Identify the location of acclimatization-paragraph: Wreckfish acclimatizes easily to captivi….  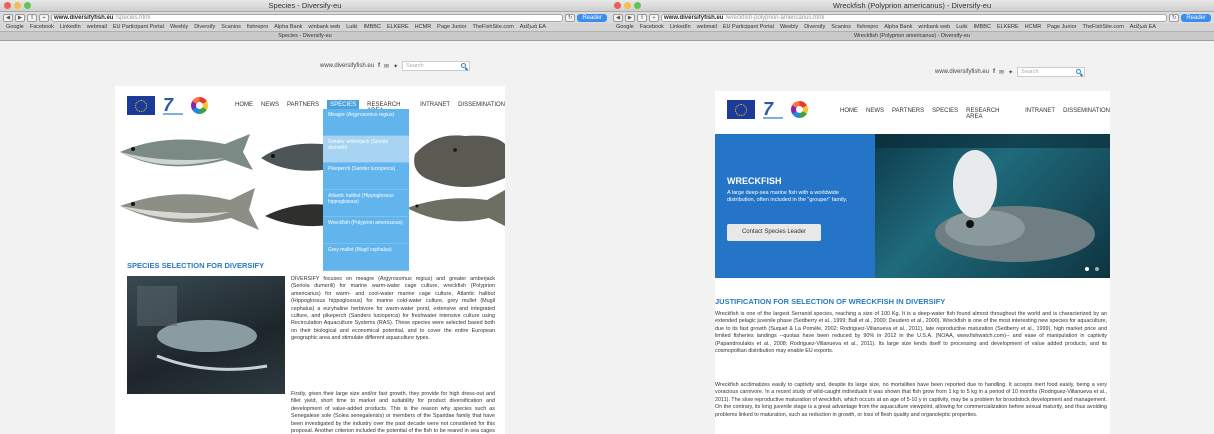
(911, 400).